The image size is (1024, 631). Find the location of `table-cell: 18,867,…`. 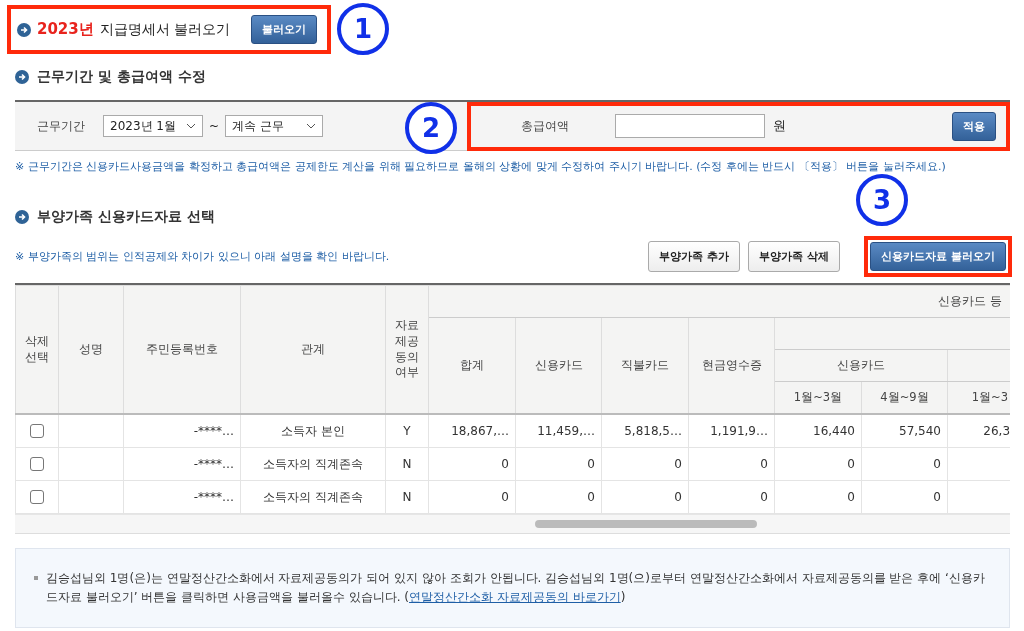

table-cell: 18,867,… is located at coordinates (472, 431).